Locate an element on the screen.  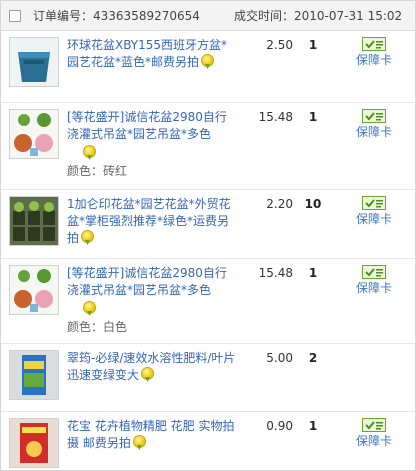
product-price: 2.50 is located at coordinates (279, 45).